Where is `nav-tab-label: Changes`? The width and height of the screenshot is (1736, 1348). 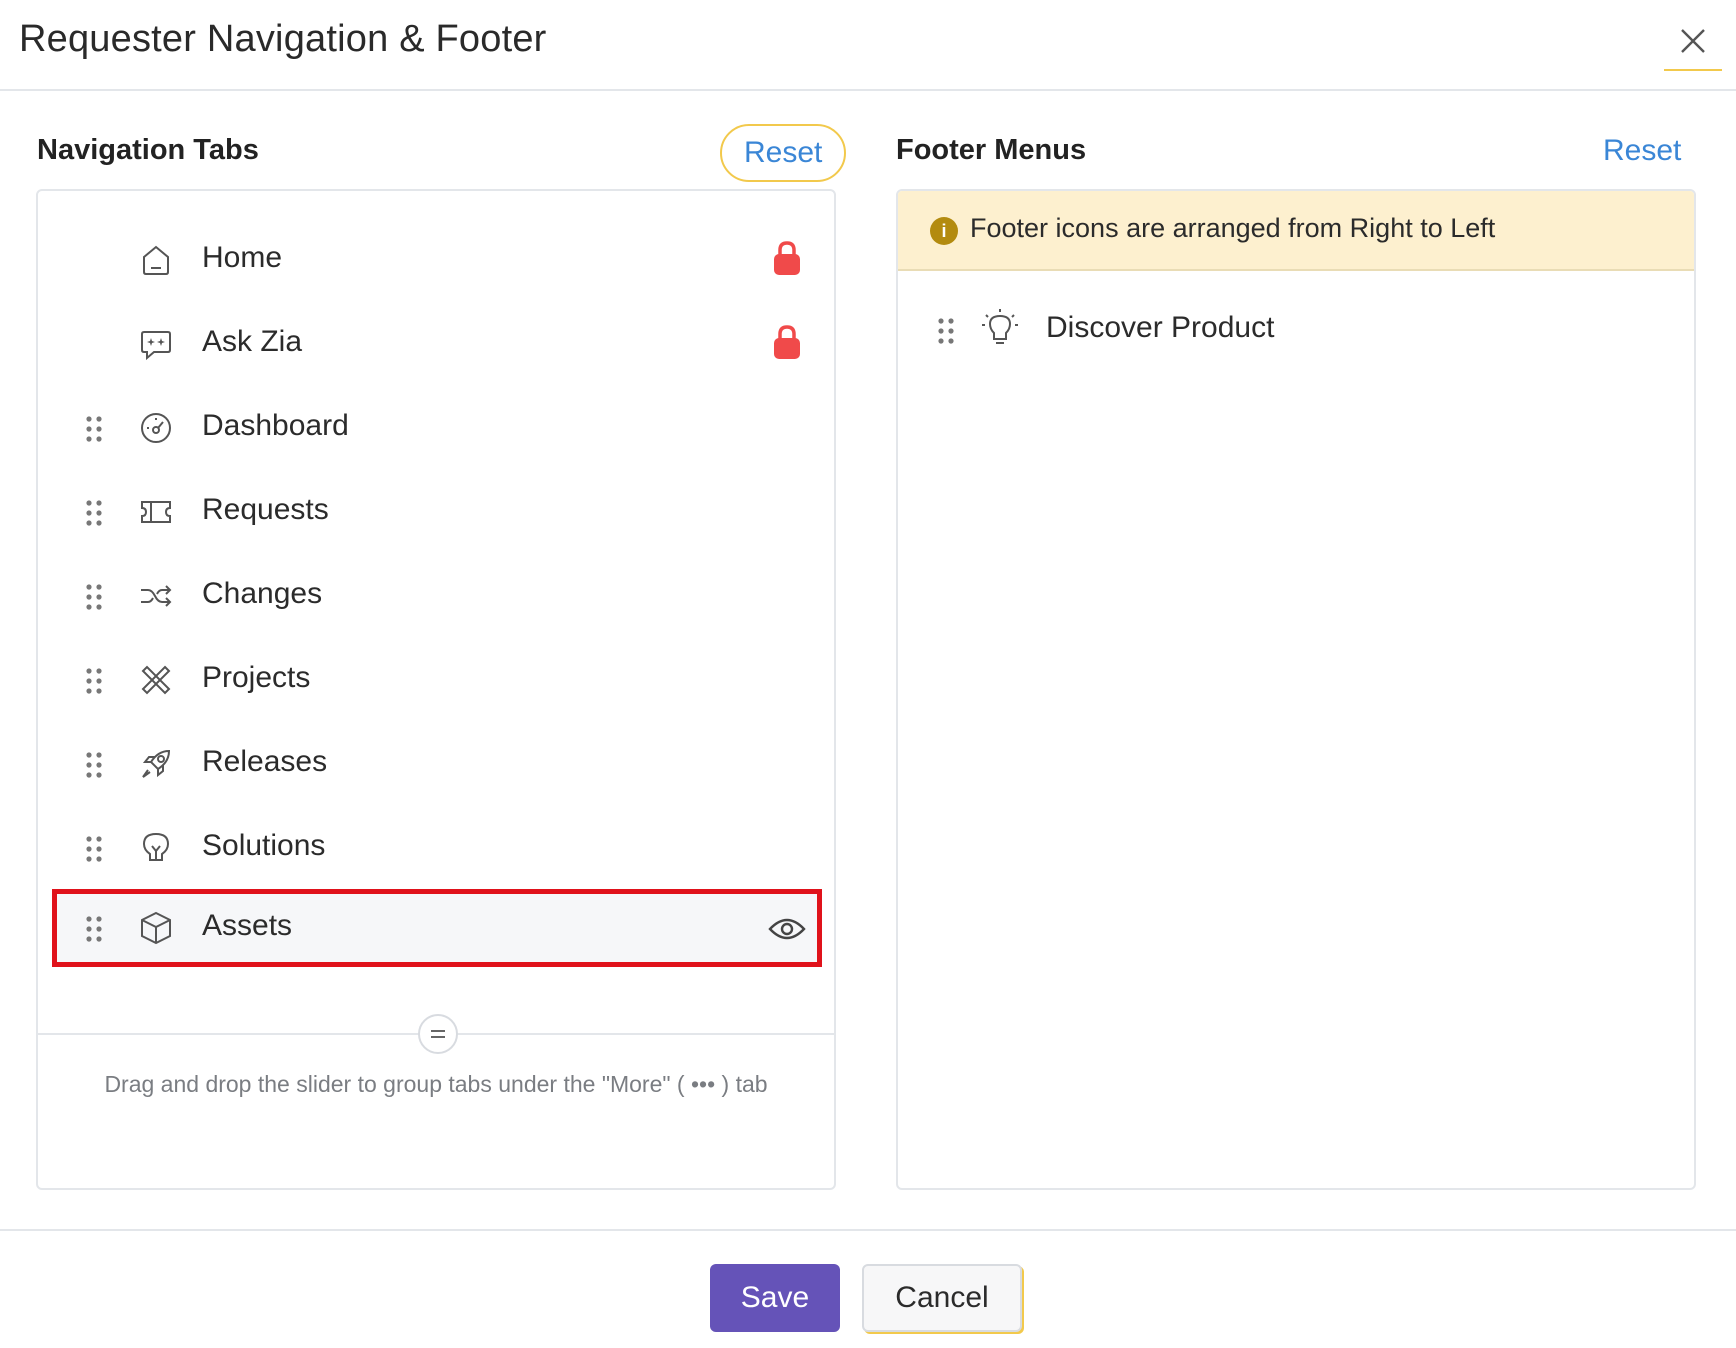 nav-tab-label: Changes is located at coordinates (262, 593).